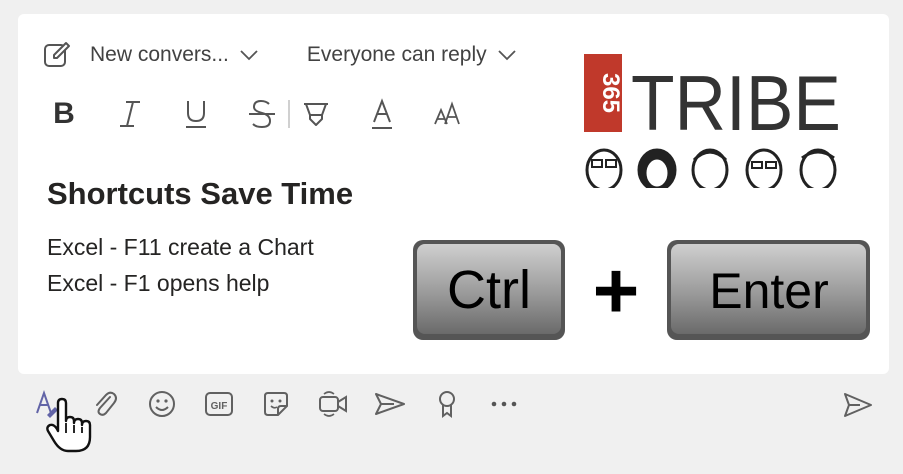  What do you see at coordinates (610, 93) in the screenshot?
I see `svg-text: 365` at bounding box center [610, 93].